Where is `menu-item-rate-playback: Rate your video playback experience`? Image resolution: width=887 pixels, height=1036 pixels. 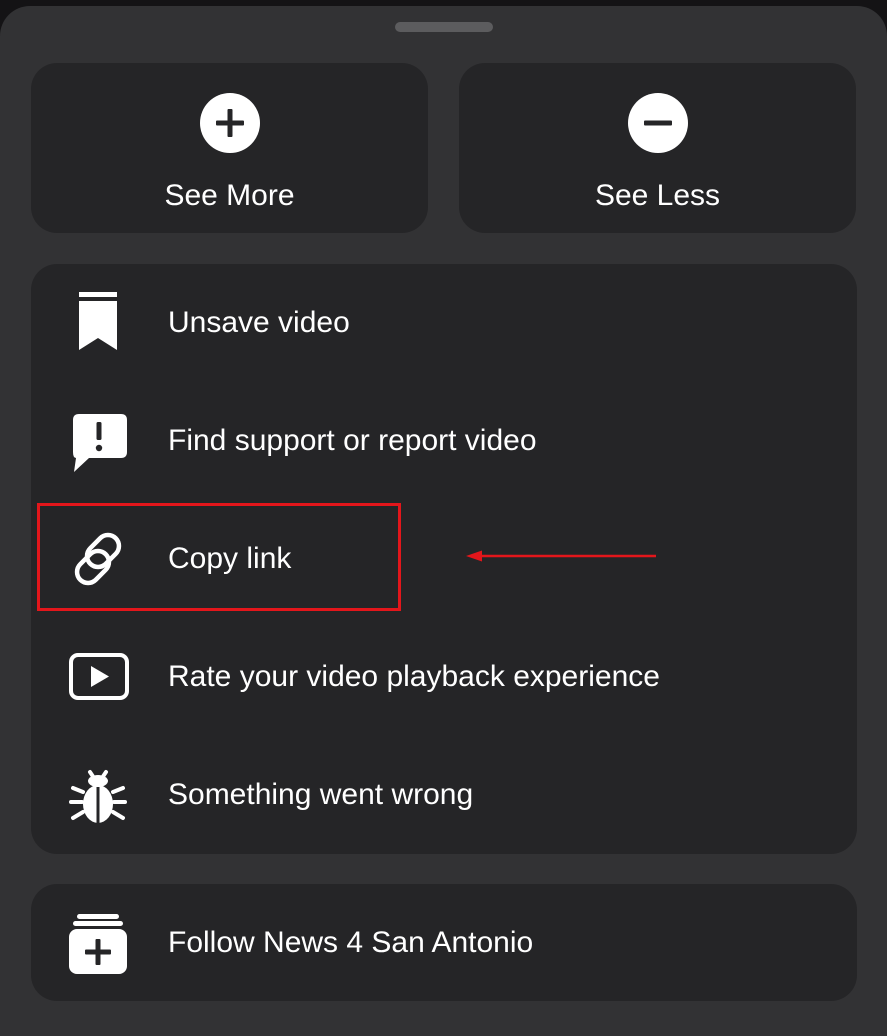
menu-item-rate-playback: Rate your video playback experience is located at coordinates (444, 677).